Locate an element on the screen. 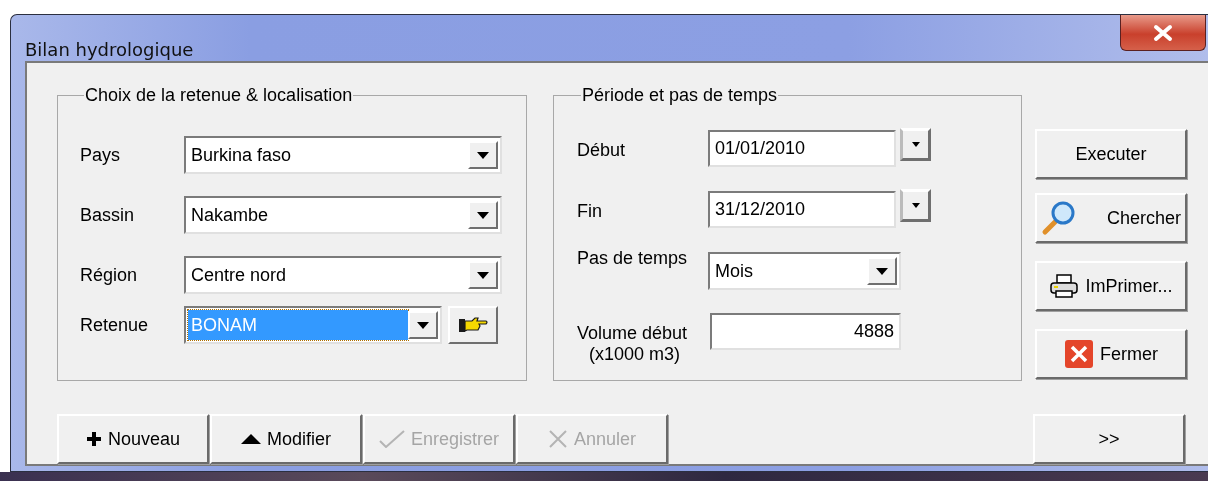 The height and width of the screenshot is (481, 1208). pointing-hand-button is located at coordinates (473, 325).